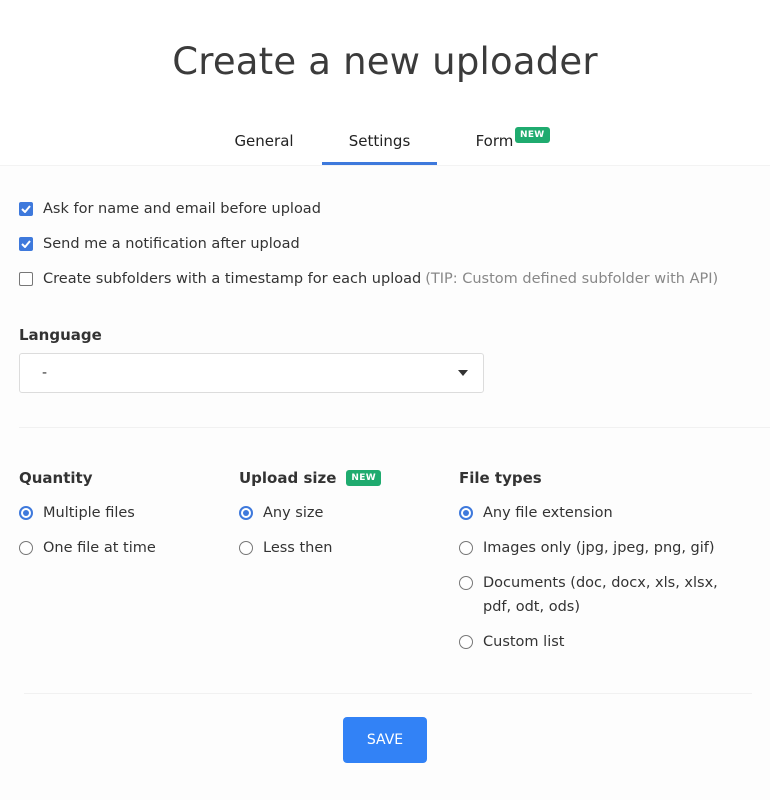 The height and width of the screenshot is (800, 770). I want to click on language-value: -, so click(45, 373).